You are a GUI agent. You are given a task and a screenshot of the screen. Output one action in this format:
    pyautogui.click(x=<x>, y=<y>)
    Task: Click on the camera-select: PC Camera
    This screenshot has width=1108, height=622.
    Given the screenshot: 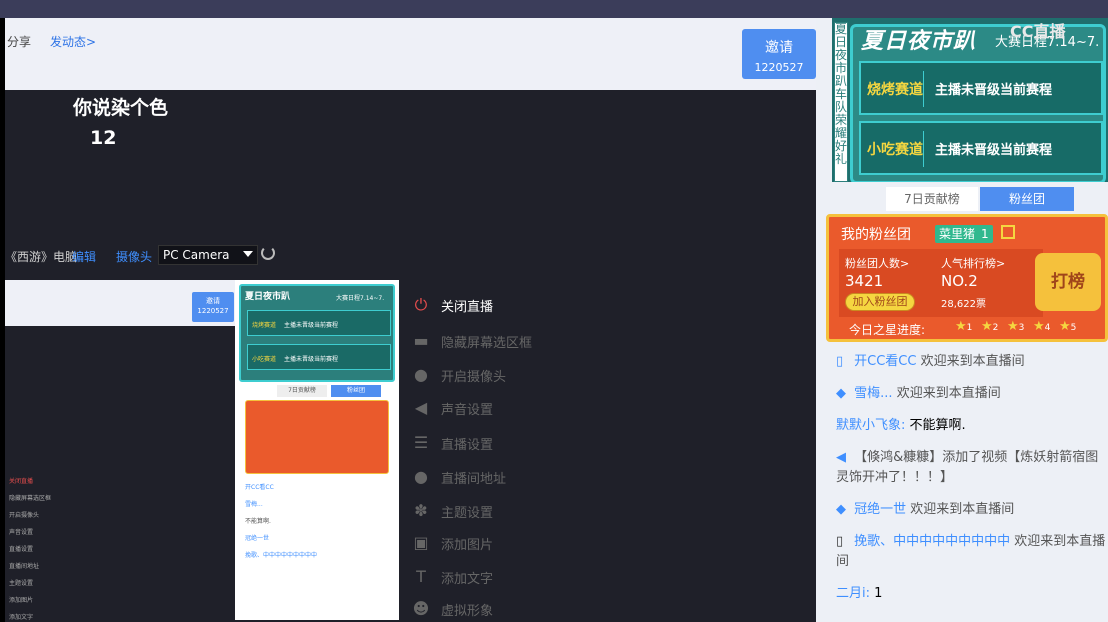 What is the action you would take?
    pyautogui.click(x=208, y=255)
    